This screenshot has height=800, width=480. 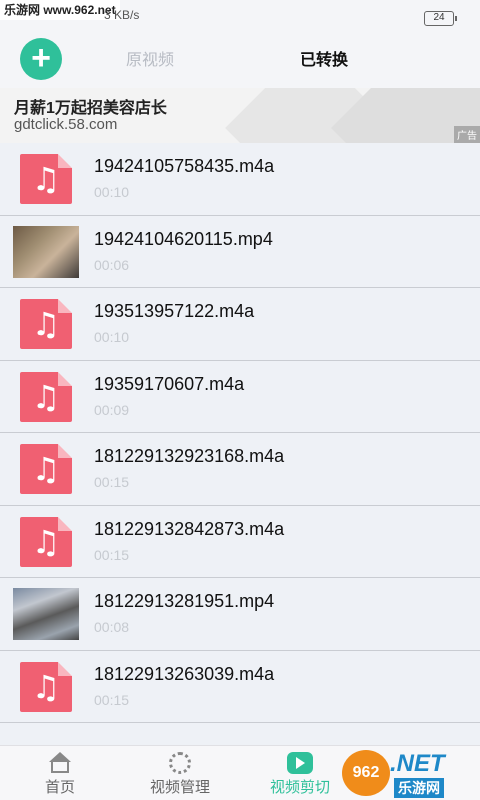 I want to click on status-bar: 乐游网 www.962.net 3 KB/s 24, so click(x=240, y=18).